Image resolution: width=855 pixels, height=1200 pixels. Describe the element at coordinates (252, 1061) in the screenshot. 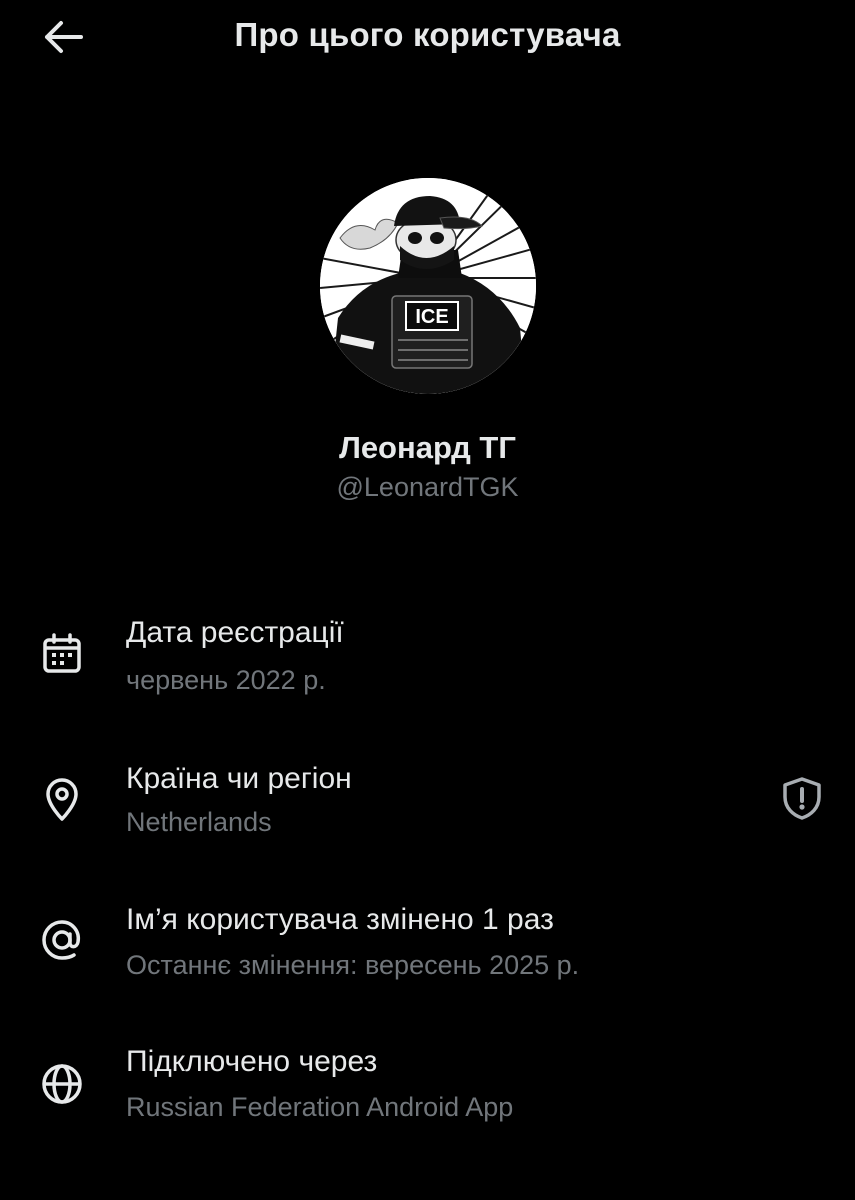

I see `detail-title: Підключено через` at that location.